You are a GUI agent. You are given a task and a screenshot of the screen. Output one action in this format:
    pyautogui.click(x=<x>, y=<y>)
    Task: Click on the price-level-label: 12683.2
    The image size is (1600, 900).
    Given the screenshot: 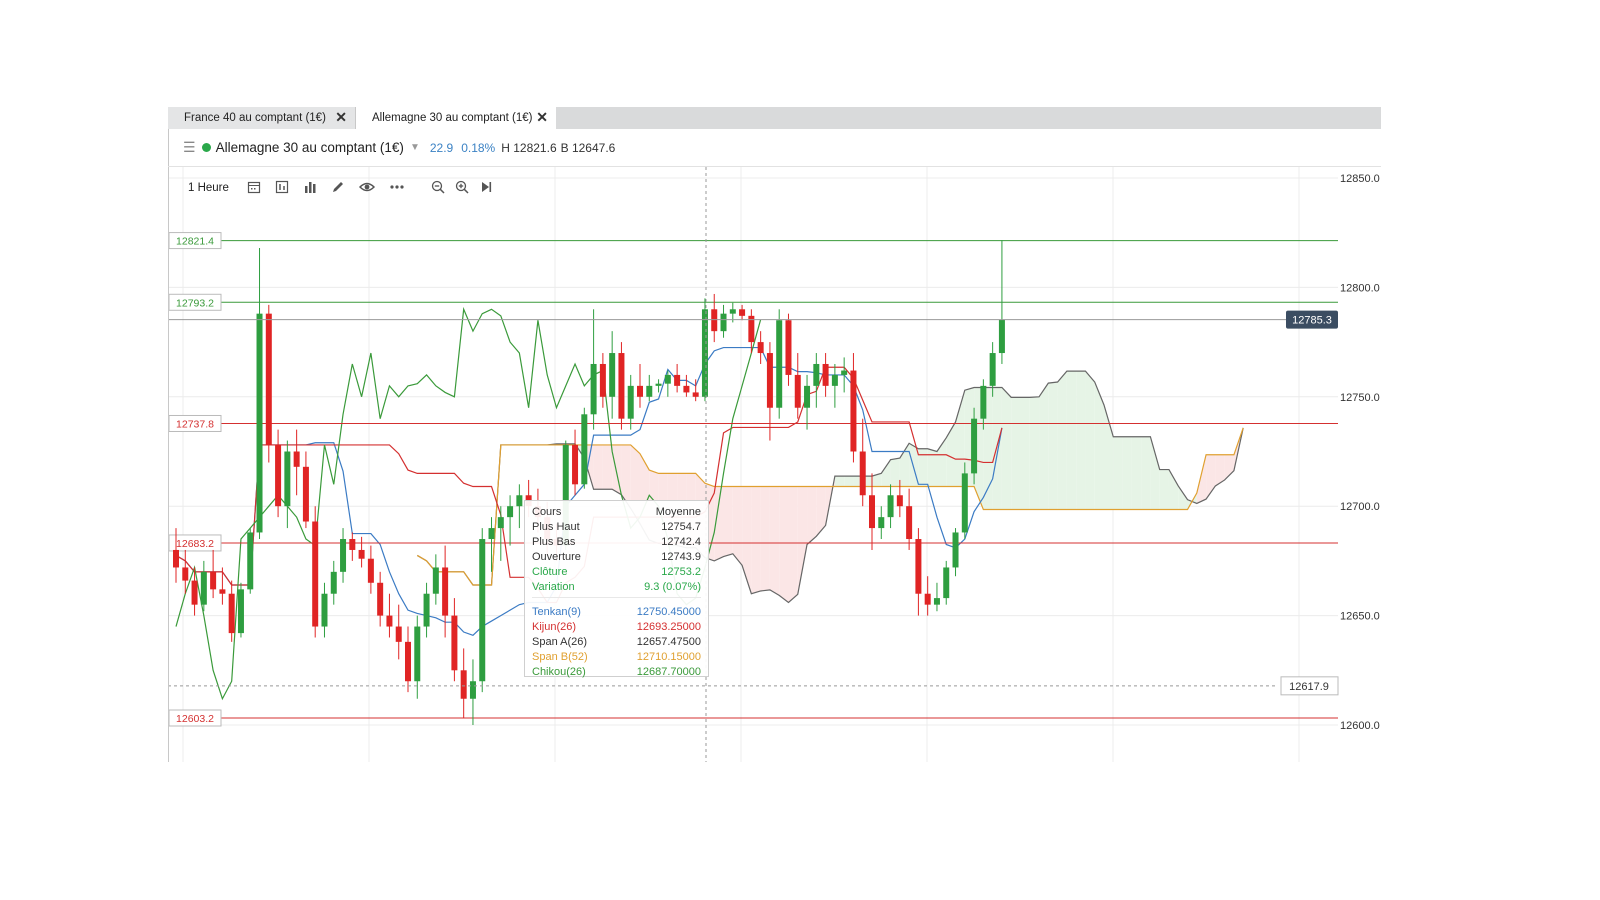 What is the action you would take?
    pyautogui.click(x=195, y=544)
    